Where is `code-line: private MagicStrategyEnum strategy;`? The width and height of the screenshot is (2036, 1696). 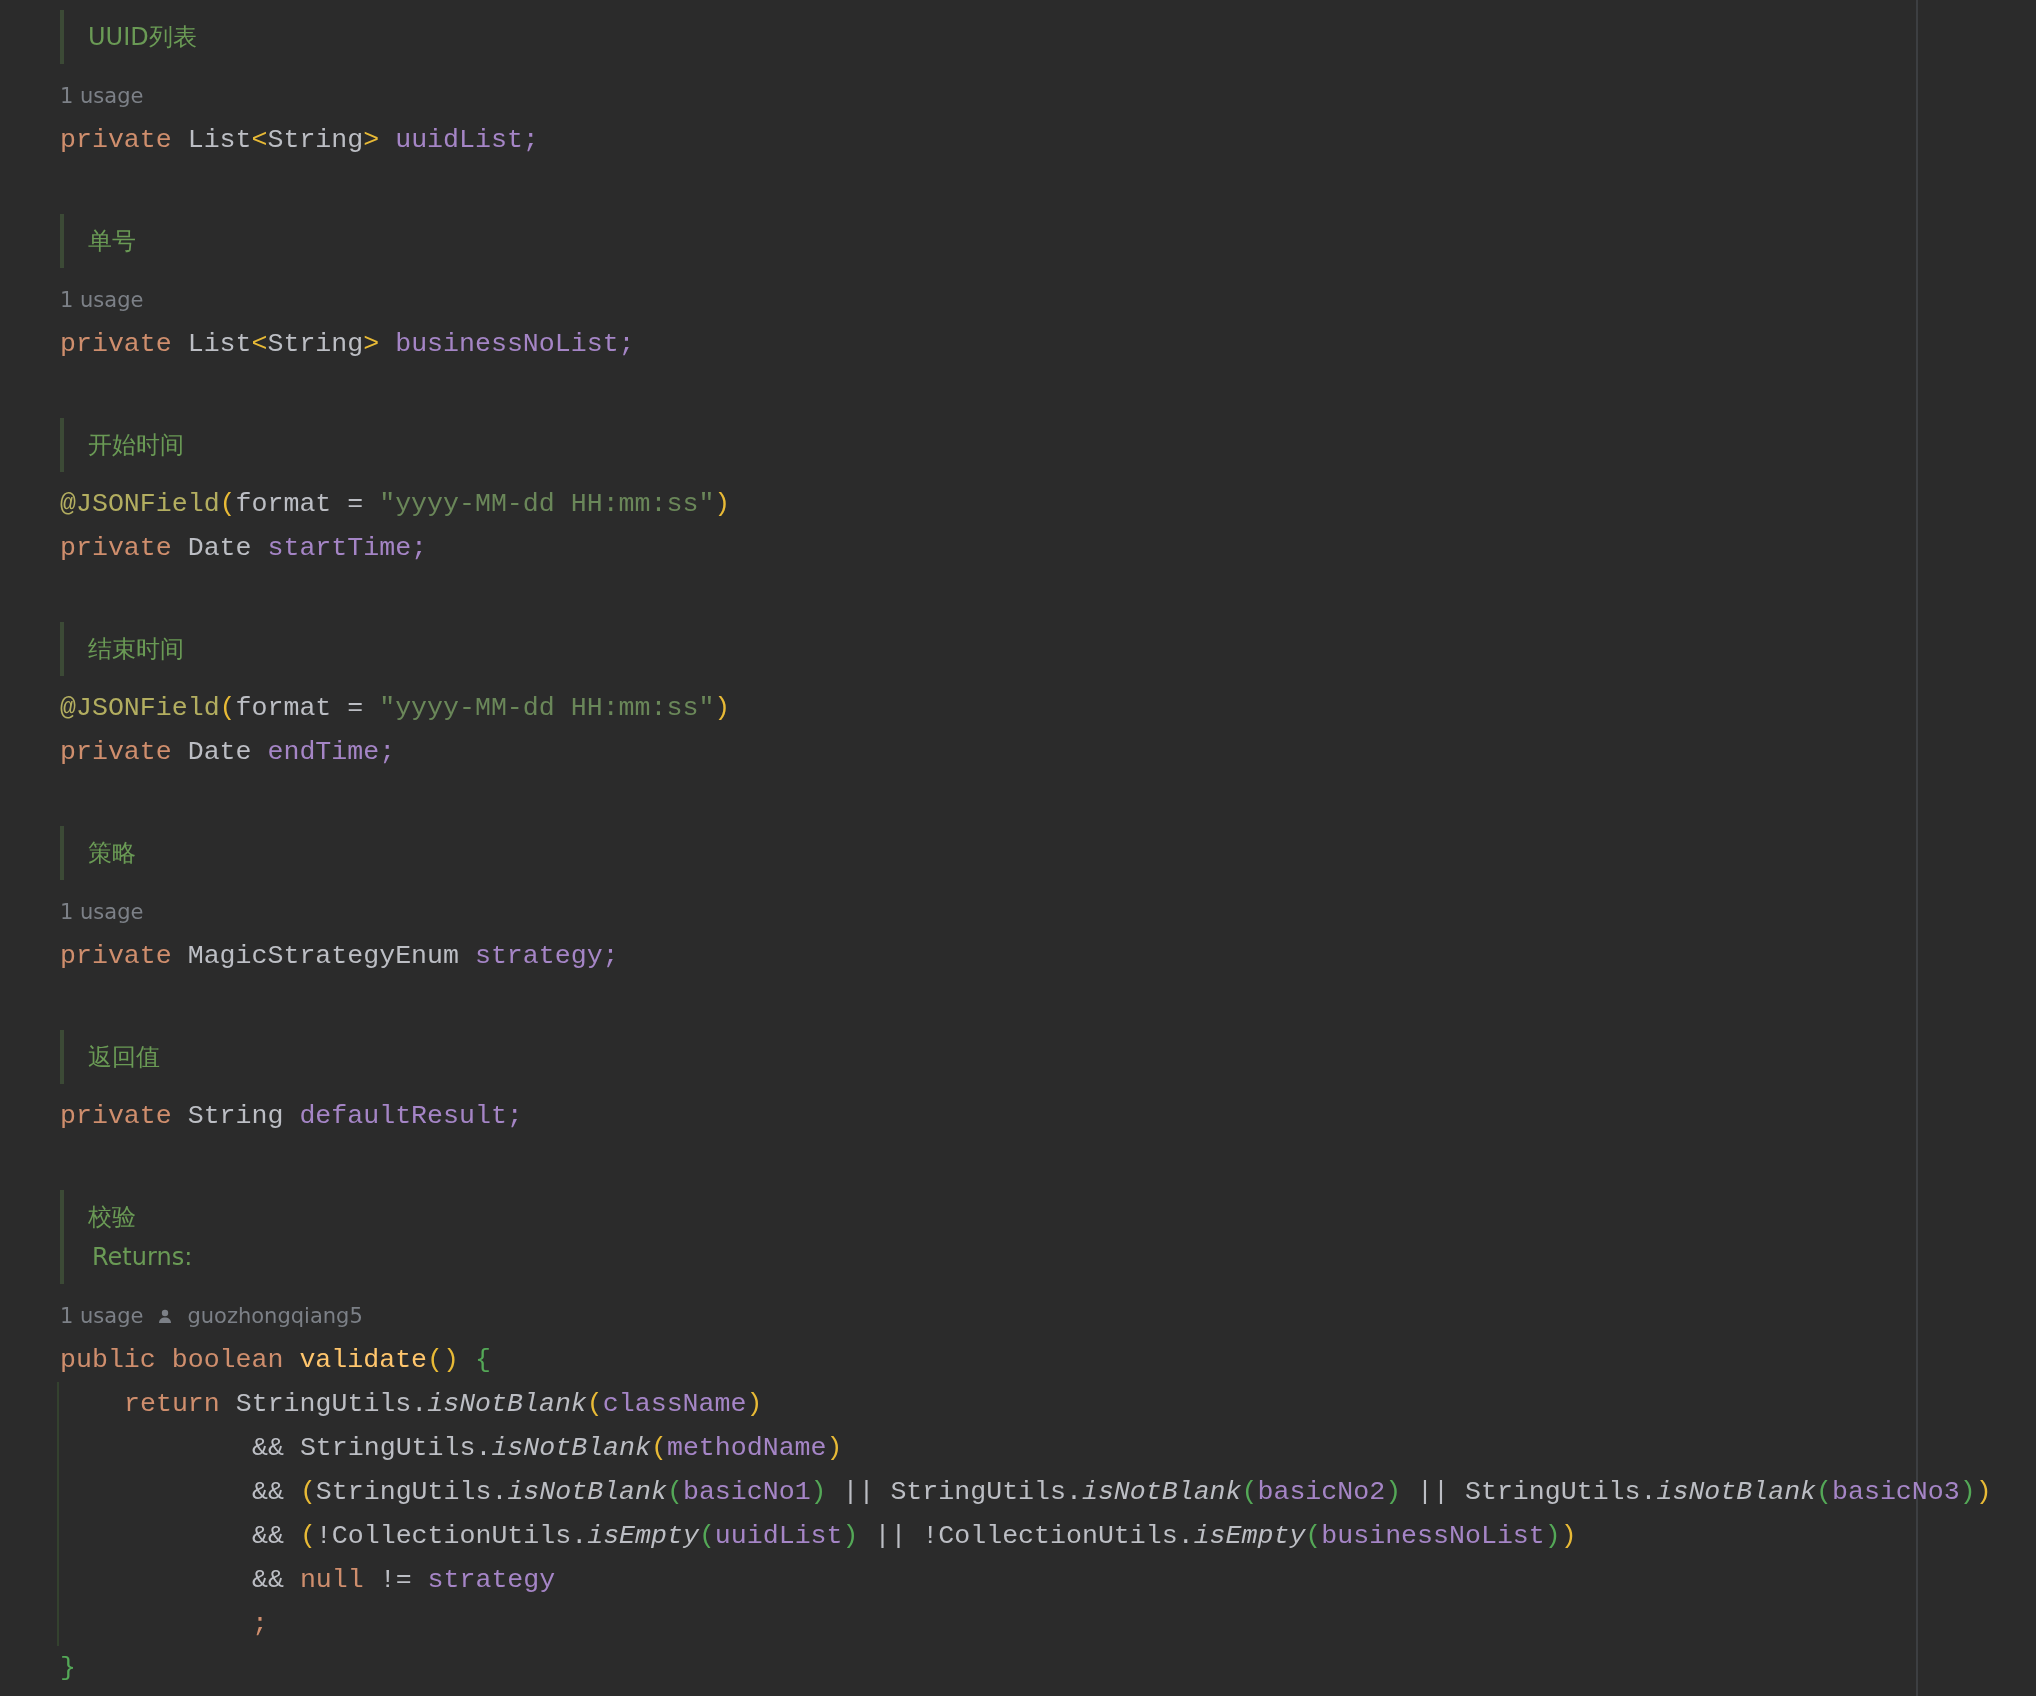 code-line: private MagicStrategyEnum strategy; is located at coordinates (340, 956).